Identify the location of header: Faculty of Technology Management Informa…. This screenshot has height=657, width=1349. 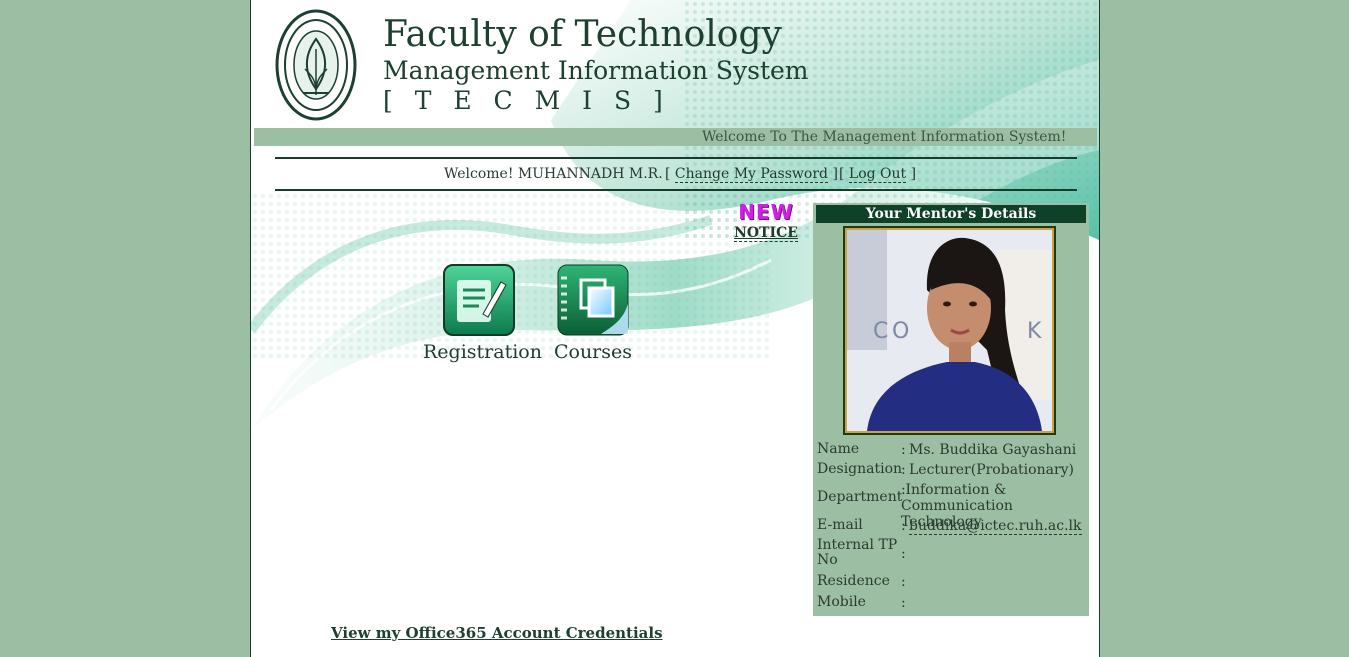
(675, 64).